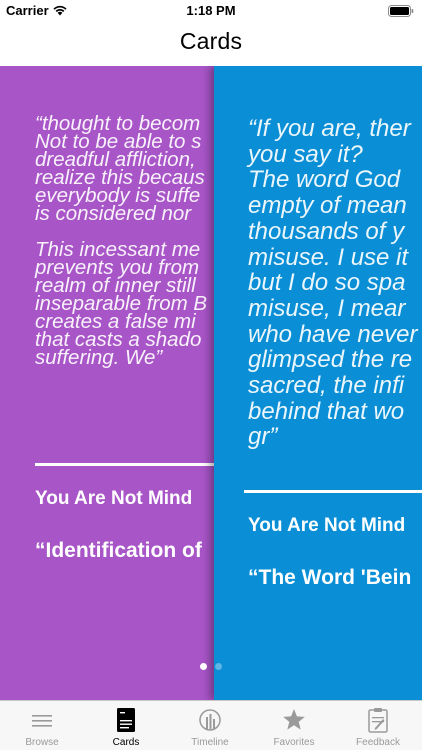  I want to click on clock-time: 1:18 PM, so click(211, 10).